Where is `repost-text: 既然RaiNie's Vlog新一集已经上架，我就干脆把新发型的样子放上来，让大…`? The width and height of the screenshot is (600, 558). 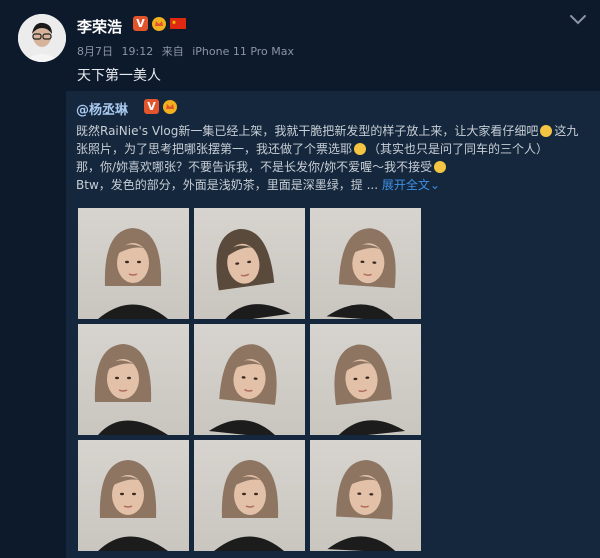 repost-text: 既然RaiNie's Vlog新一集已经上架，我就干脆把新发型的样子放上来，让大… is located at coordinates (330, 158).